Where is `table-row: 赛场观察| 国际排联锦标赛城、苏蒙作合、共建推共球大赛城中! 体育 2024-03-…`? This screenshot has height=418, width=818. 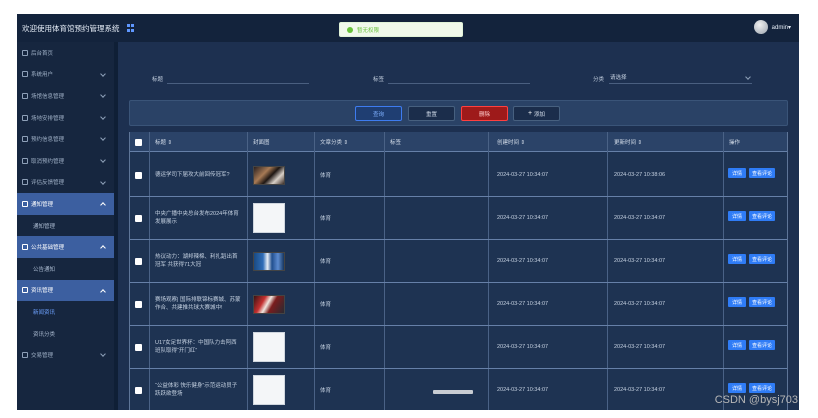 table-row: 赛场观察| 国际排联锦标赛城、苏蒙作合、共建推共球大赛城中! 体育 2024-03-… is located at coordinates (458, 304).